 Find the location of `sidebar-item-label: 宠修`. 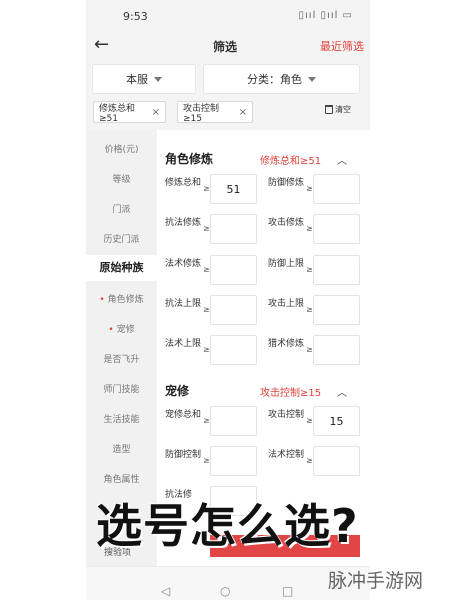

sidebar-item-label: 宠修 is located at coordinates (125, 330).